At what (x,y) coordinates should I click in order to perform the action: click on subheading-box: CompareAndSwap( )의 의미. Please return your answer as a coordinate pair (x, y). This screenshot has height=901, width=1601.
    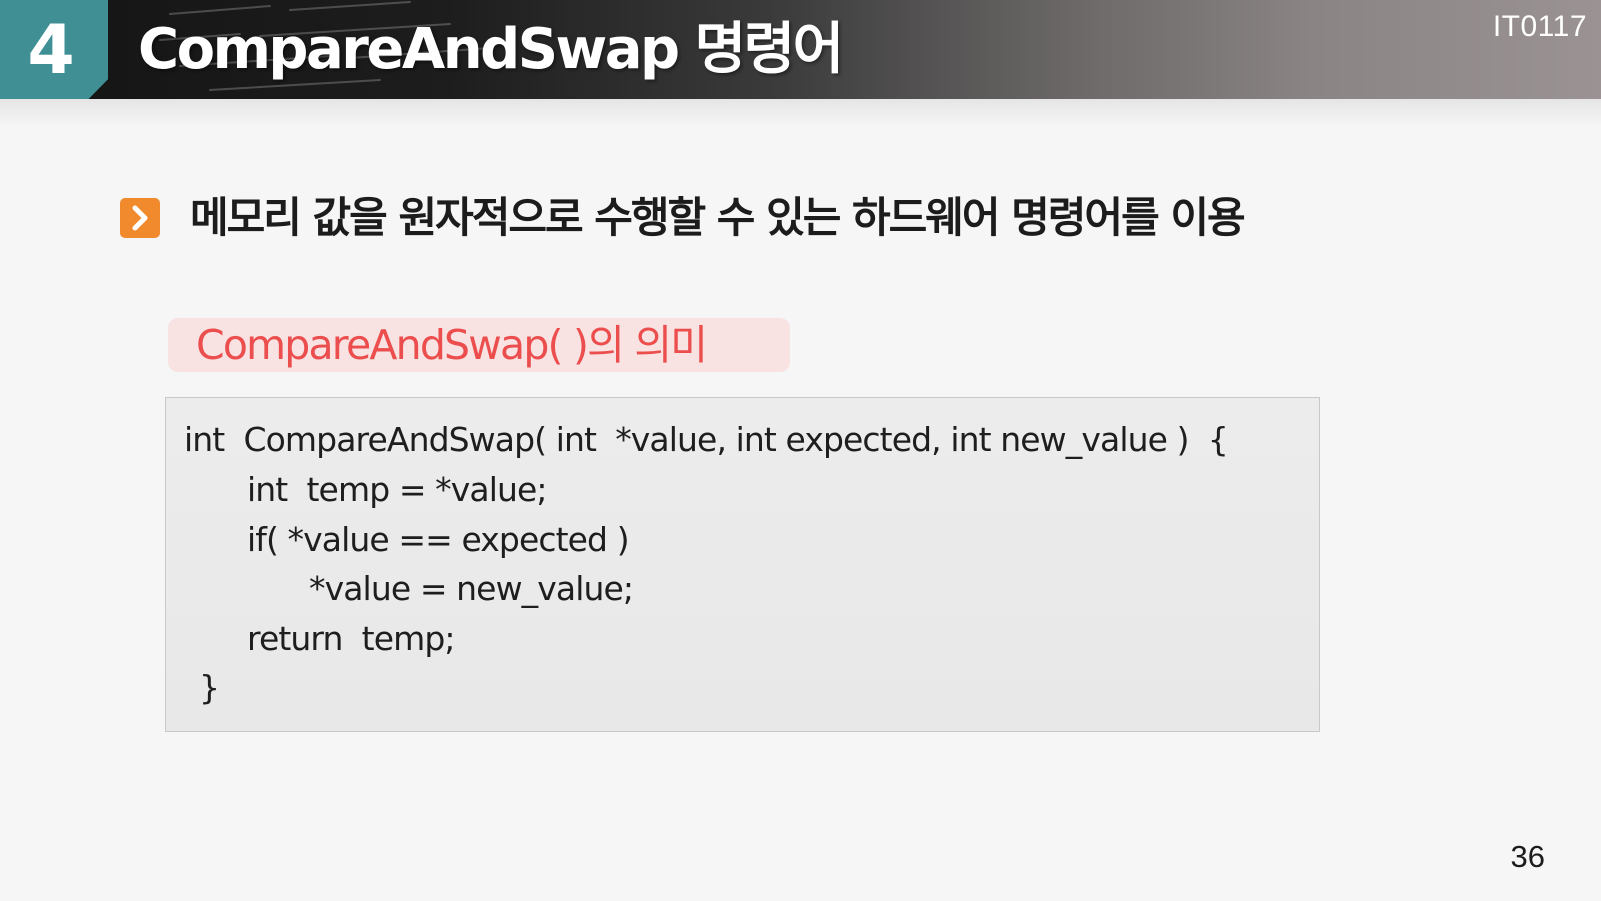
    Looking at the image, I should click on (479, 345).